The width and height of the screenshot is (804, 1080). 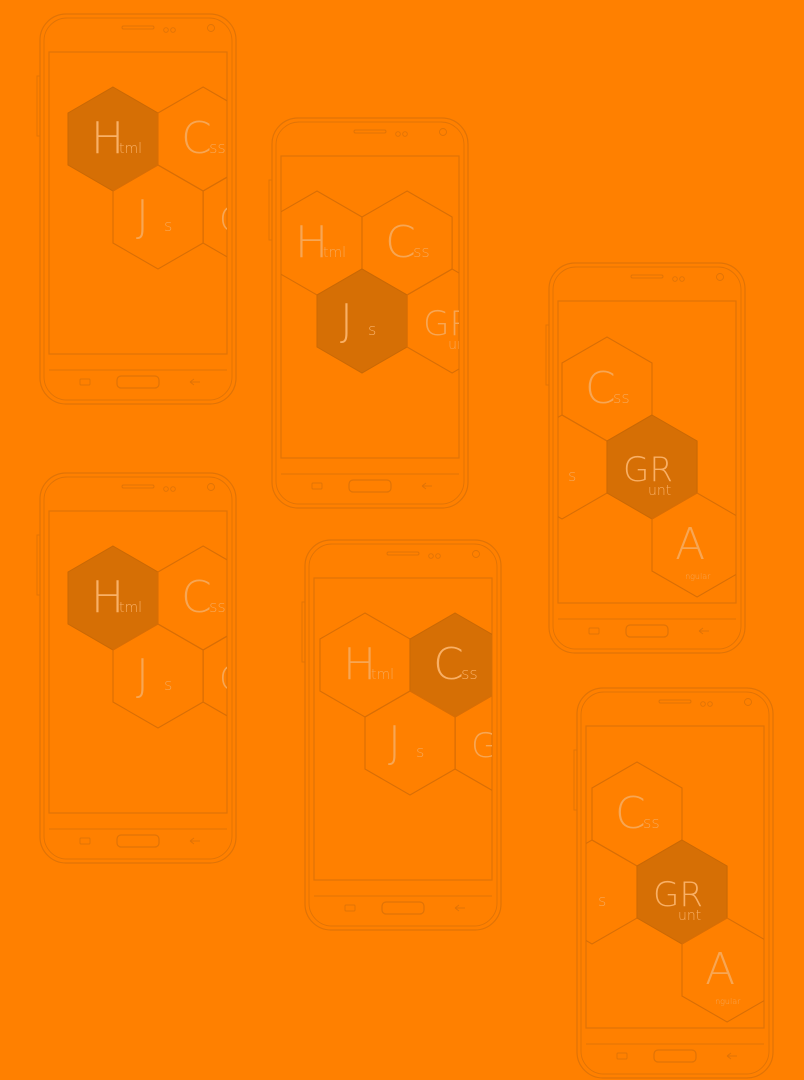 I want to click on phone-6: Css J s GRuntAngular, so click(x=673, y=883).